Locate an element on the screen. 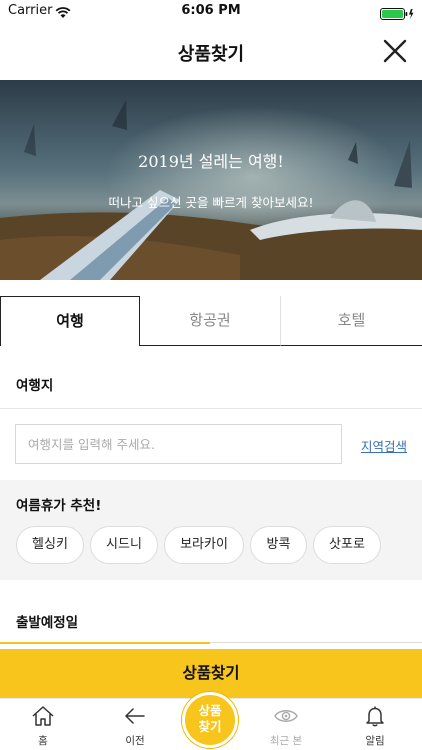 The width and height of the screenshot is (422, 750). tabbar-back-label: 이전 is located at coordinates (135, 741).